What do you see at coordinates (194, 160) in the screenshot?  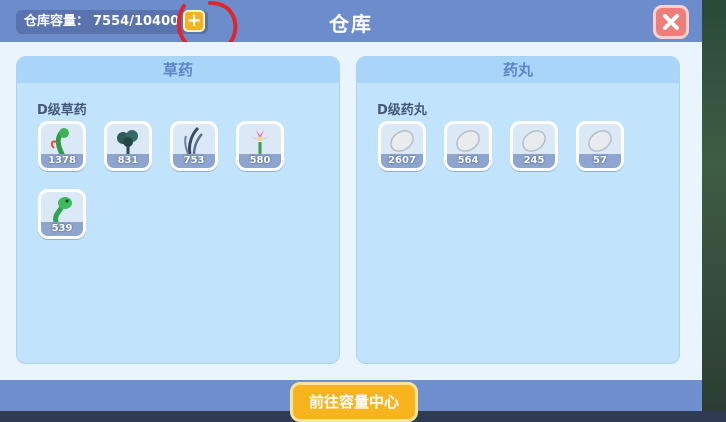 I see `item-count: 753` at bounding box center [194, 160].